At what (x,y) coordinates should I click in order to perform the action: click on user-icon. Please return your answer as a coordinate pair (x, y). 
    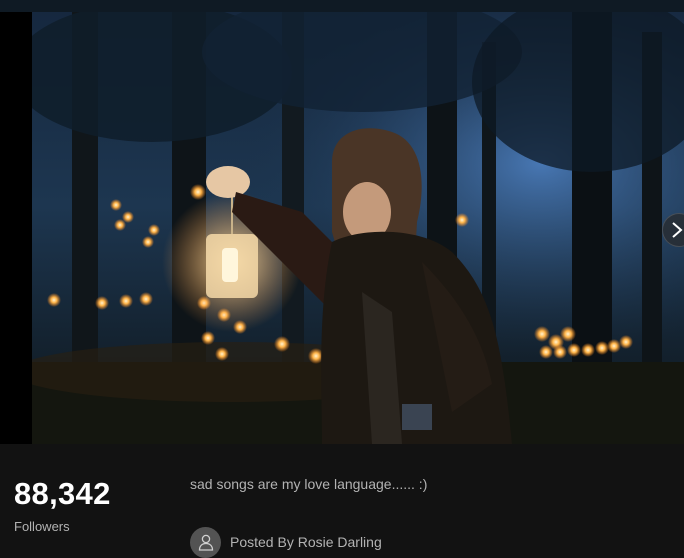
    Looking at the image, I should click on (206, 542).